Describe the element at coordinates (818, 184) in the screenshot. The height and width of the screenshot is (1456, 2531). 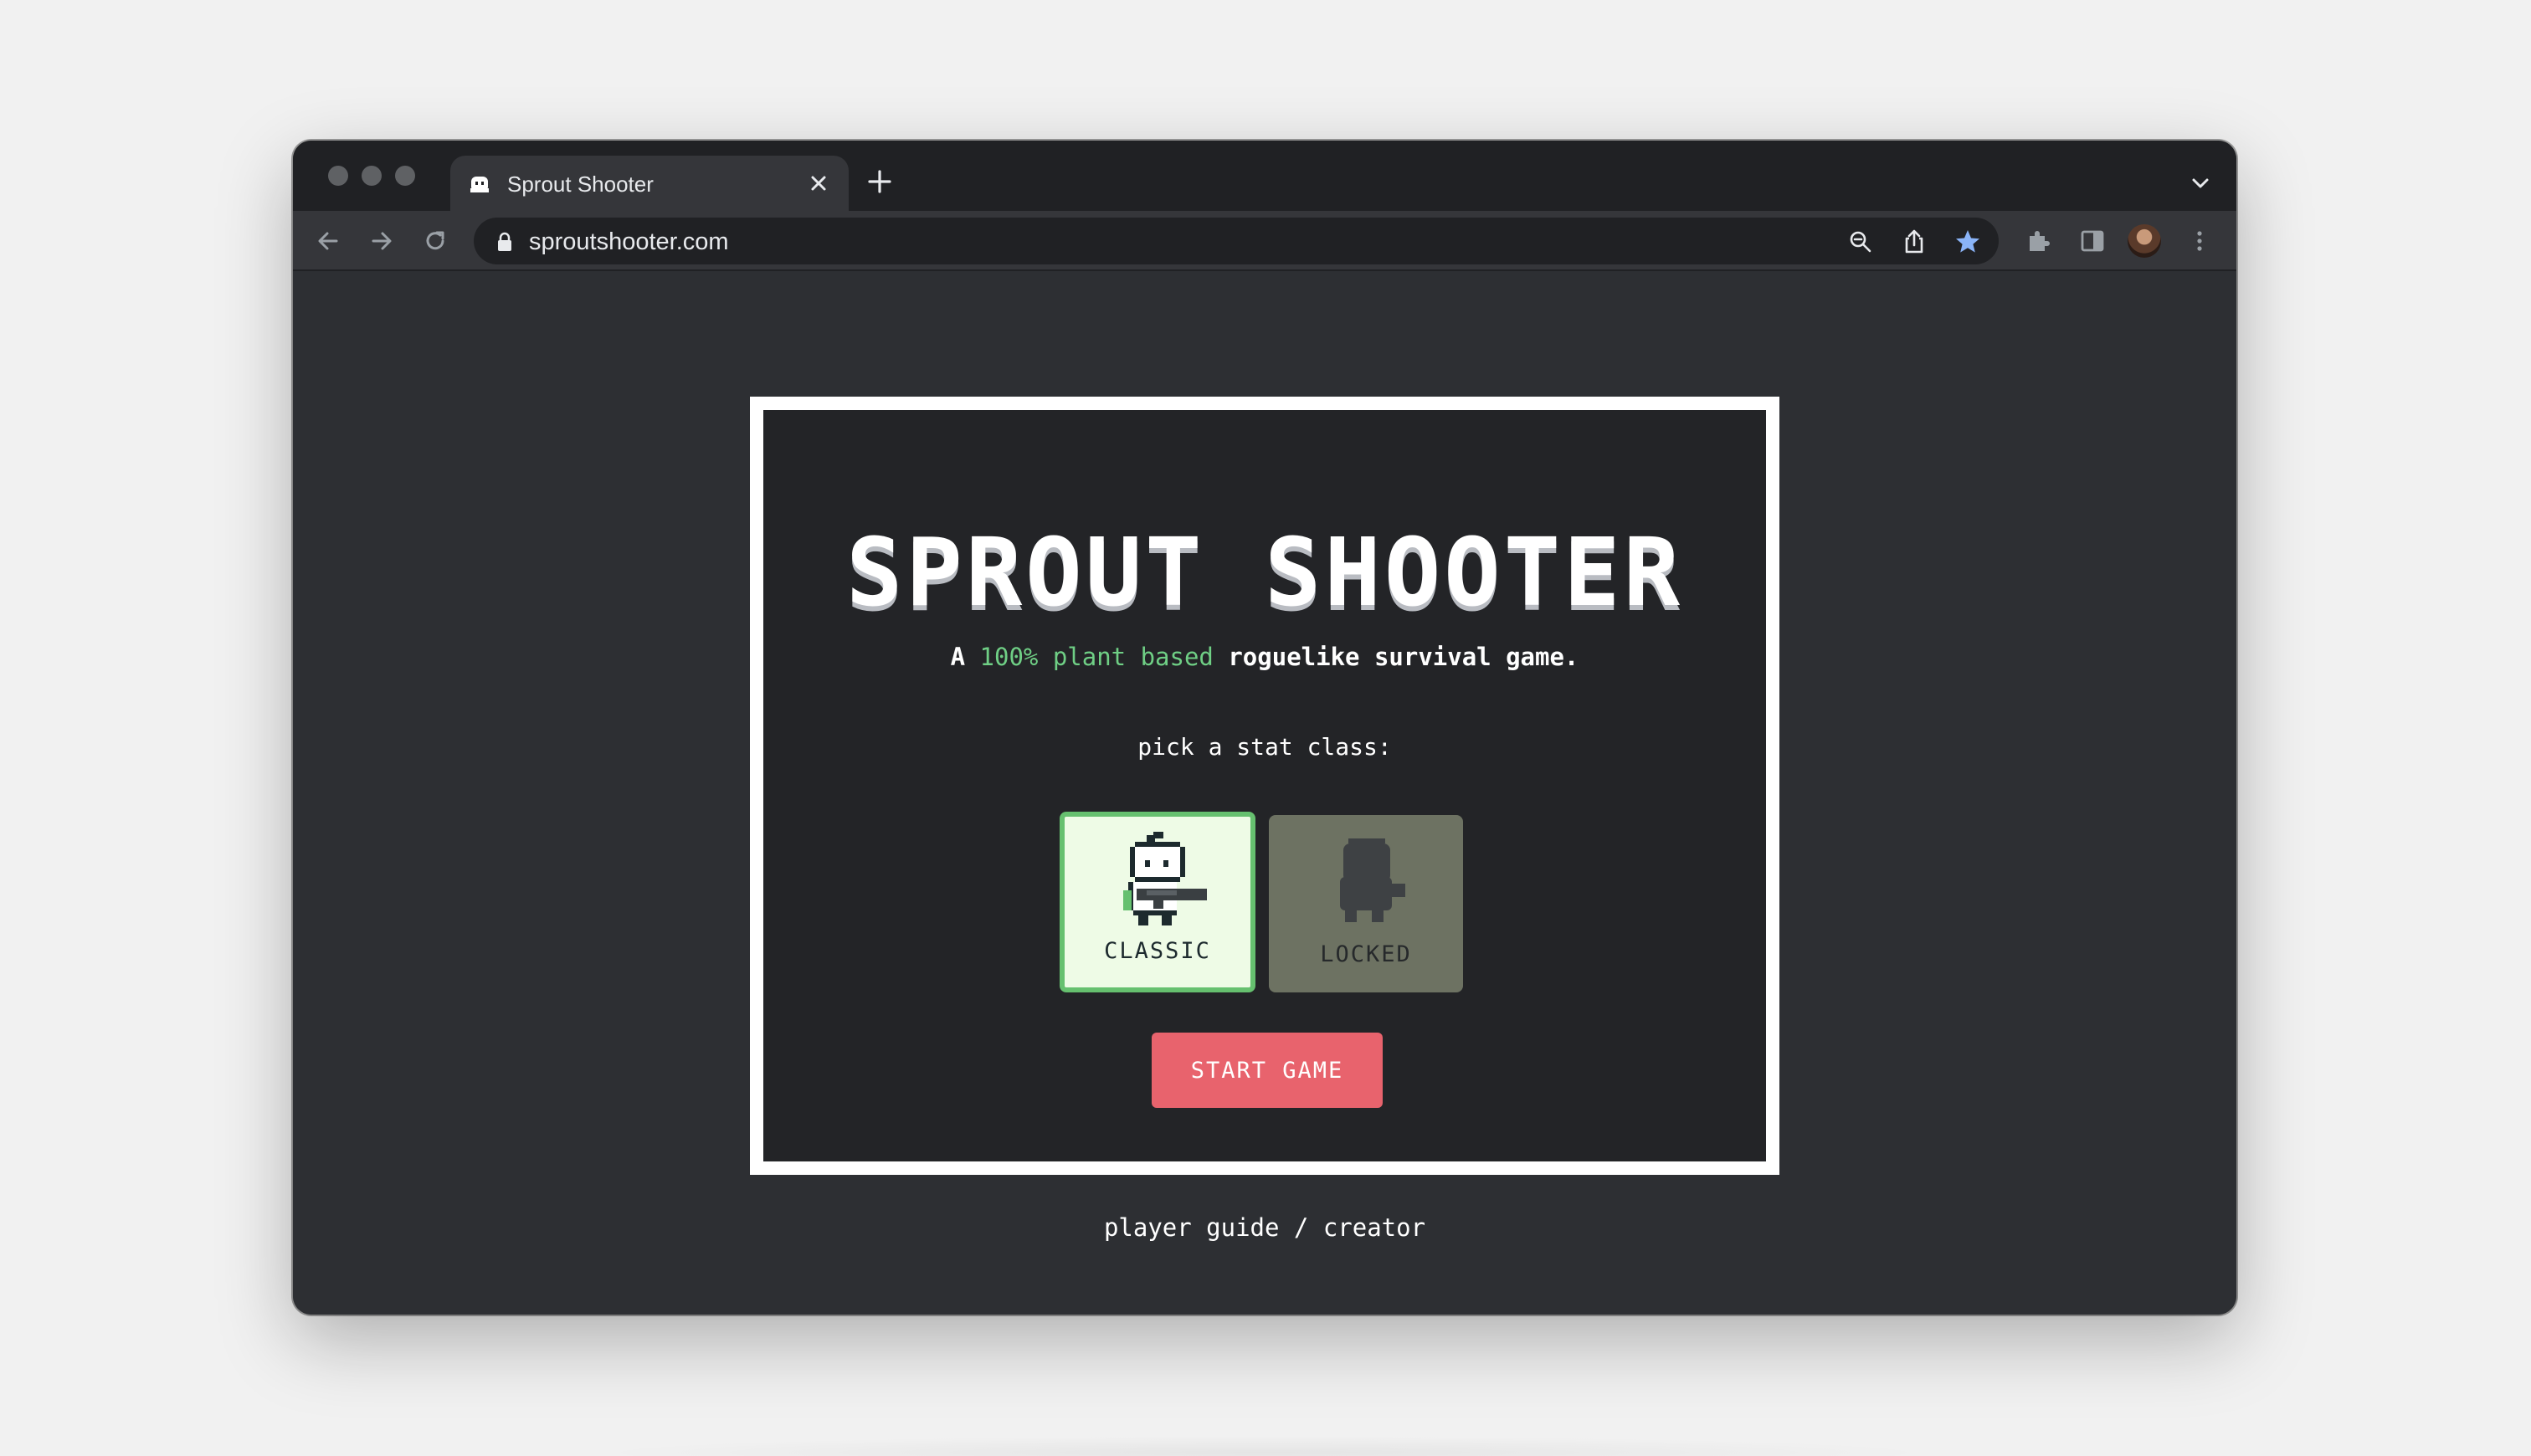
I see `close-tab-icon` at that location.